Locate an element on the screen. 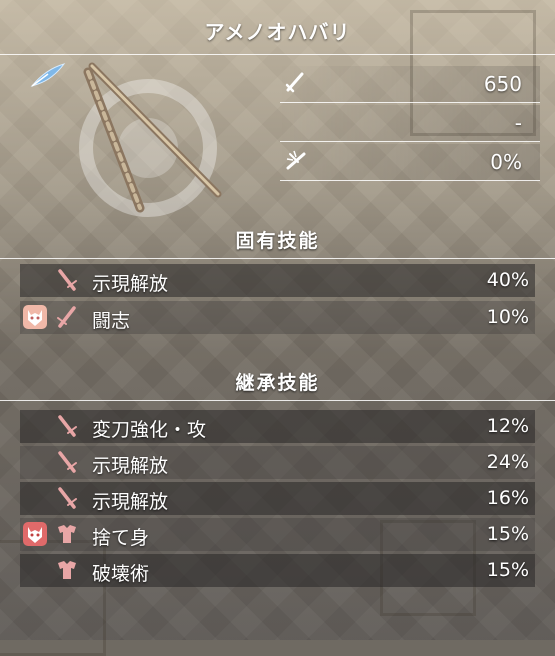 Image resolution: width=555 pixels, height=656 pixels. stat-value: - is located at coordinates (518, 123).